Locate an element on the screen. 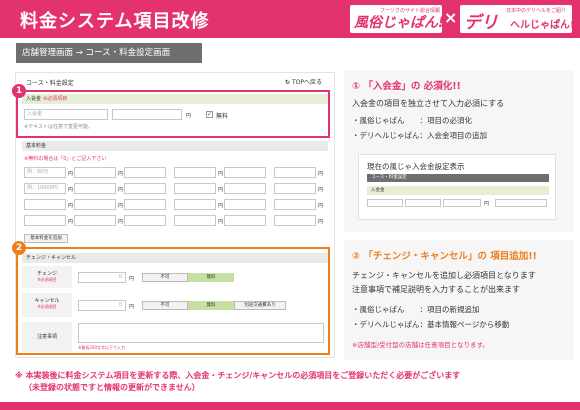 The image size is (580, 410). breadcrumb: 店舗管理画面 → コース・料金設定画面 is located at coordinates (109, 53).